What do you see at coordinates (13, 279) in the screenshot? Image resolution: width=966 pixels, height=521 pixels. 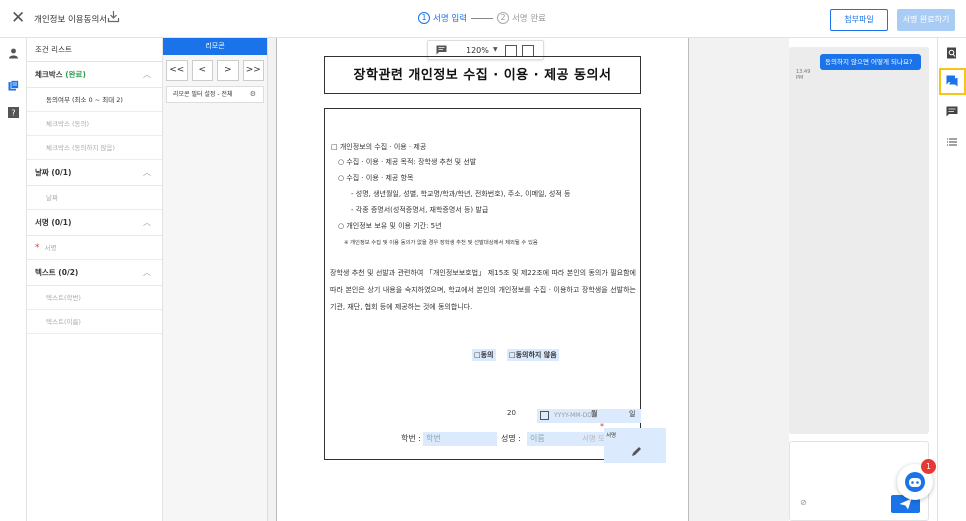 I see `left-rail: ?` at bounding box center [13, 279].